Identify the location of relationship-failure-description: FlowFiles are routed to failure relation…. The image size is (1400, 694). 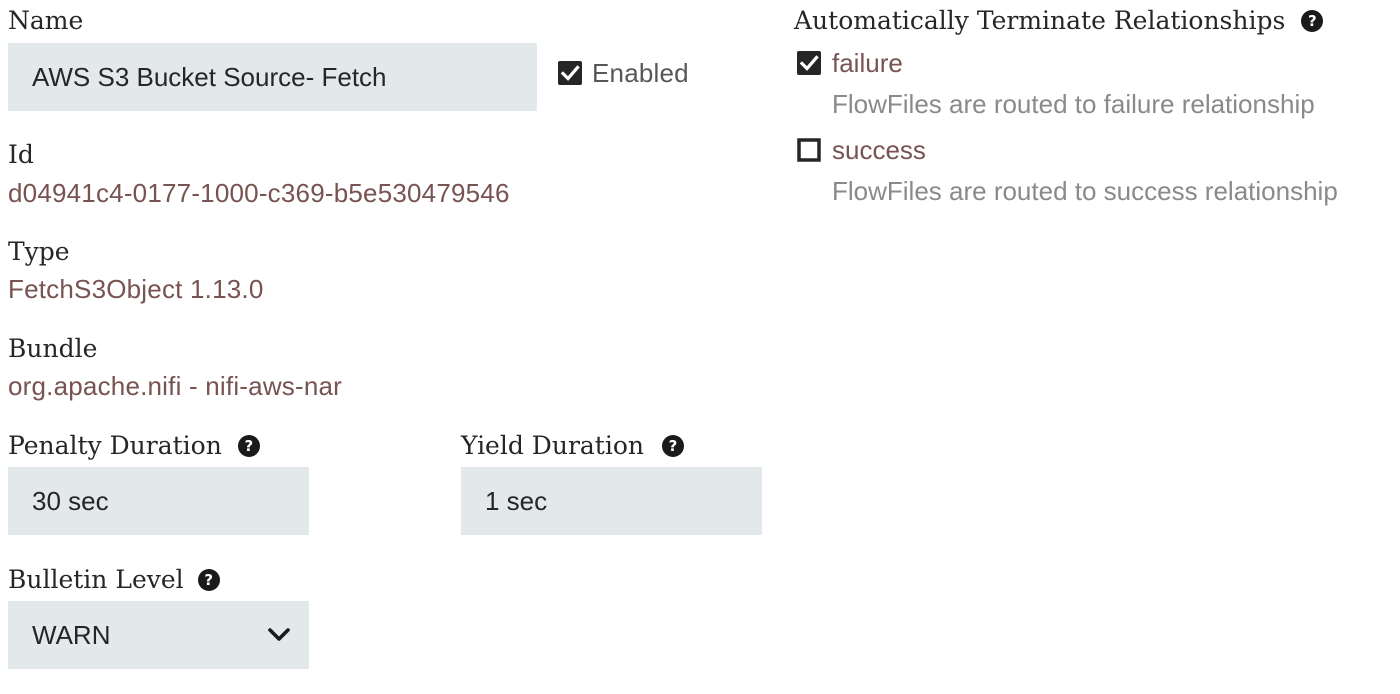
(1073, 104).